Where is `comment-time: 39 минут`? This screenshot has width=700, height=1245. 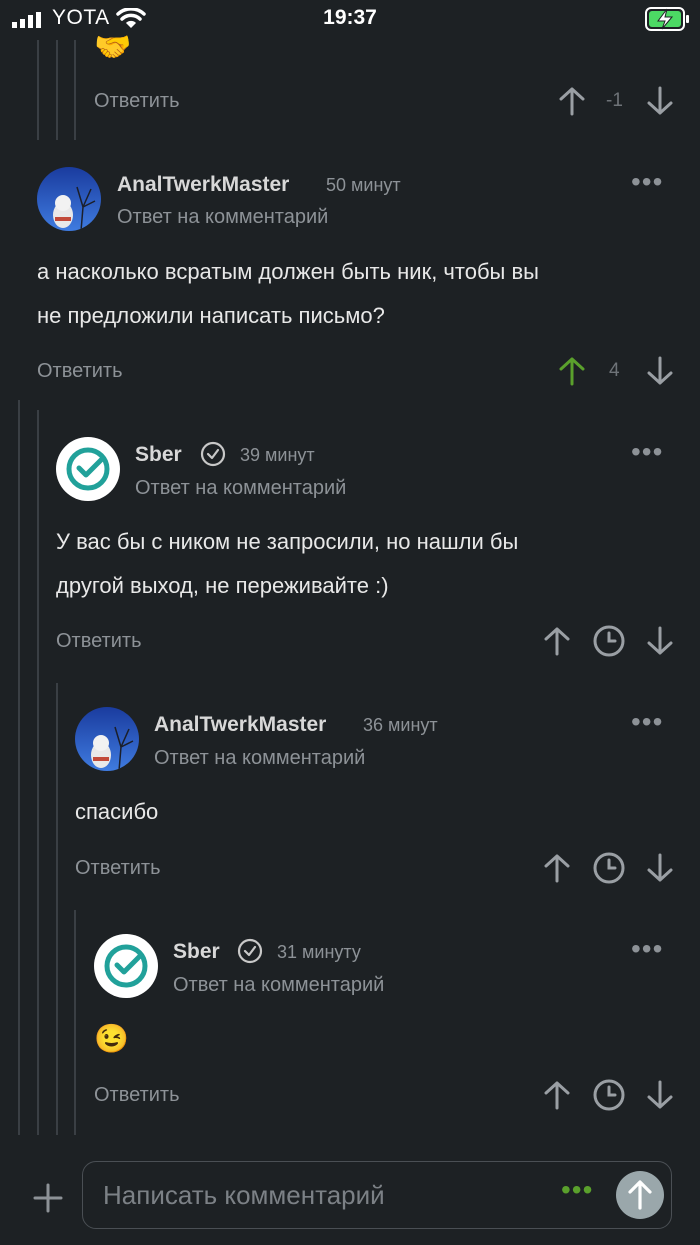 comment-time: 39 минут is located at coordinates (277, 455).